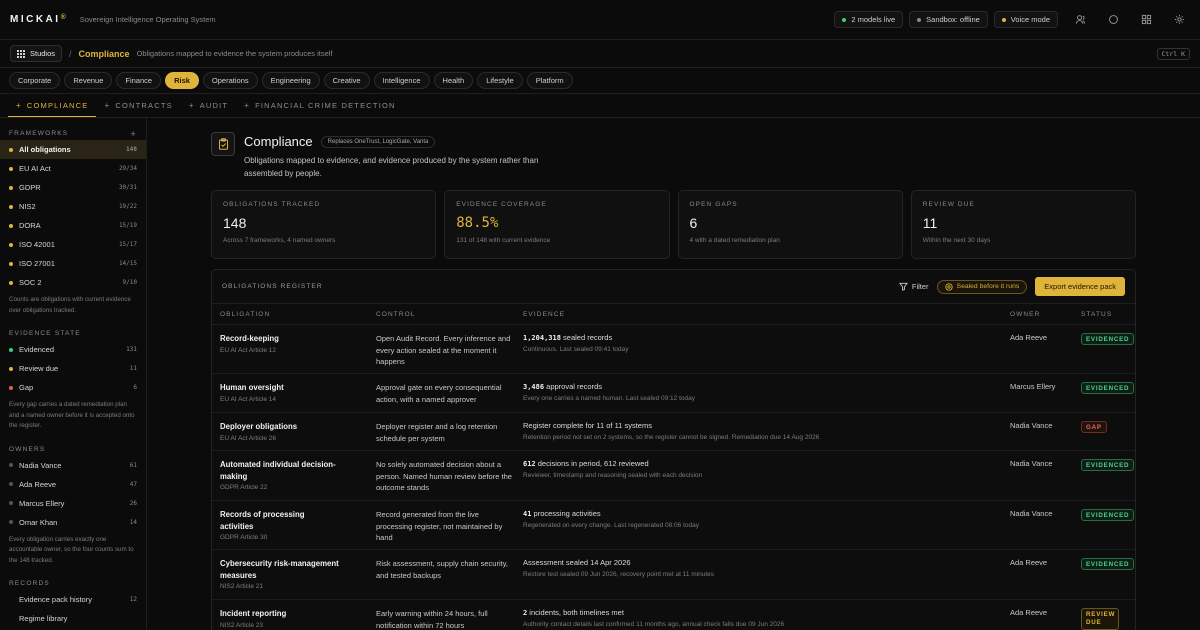 This screenshot has height=630, width=1200. I want to click on export-evidence-pack-button: Export evidence pack, so click(1080, 286).